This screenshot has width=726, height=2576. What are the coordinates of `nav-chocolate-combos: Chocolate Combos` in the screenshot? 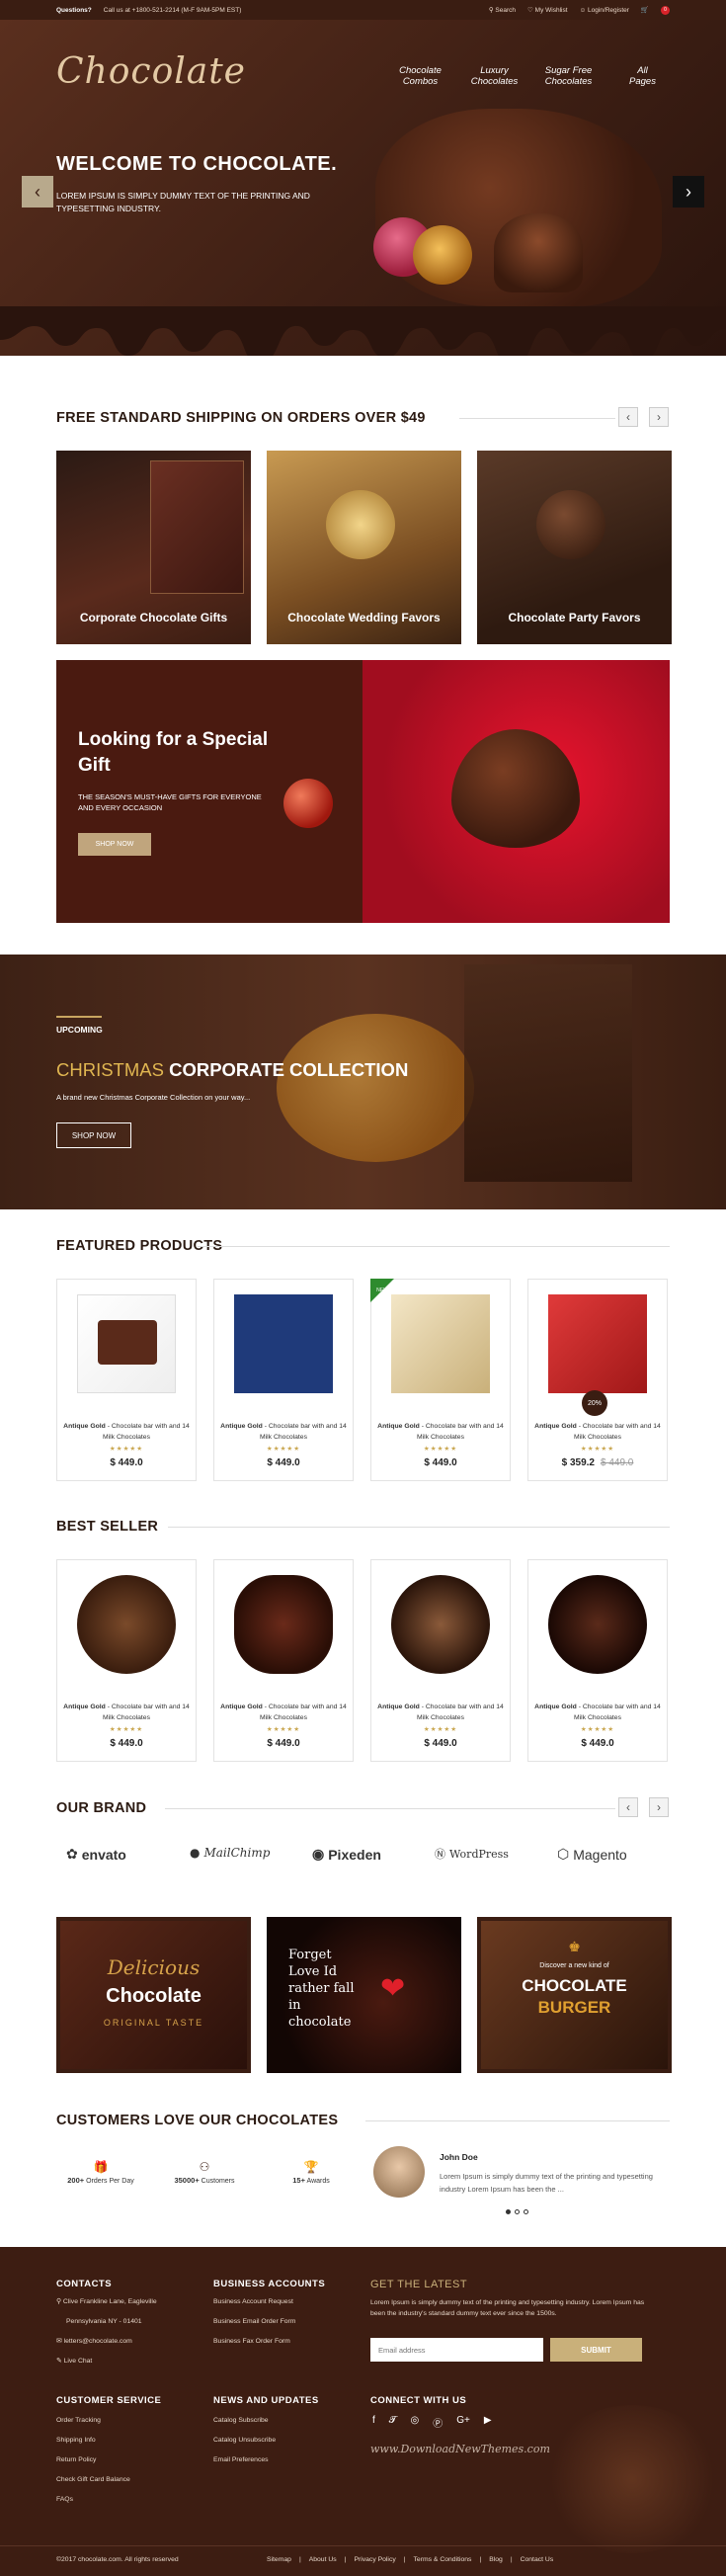 It's located at (420, 76).